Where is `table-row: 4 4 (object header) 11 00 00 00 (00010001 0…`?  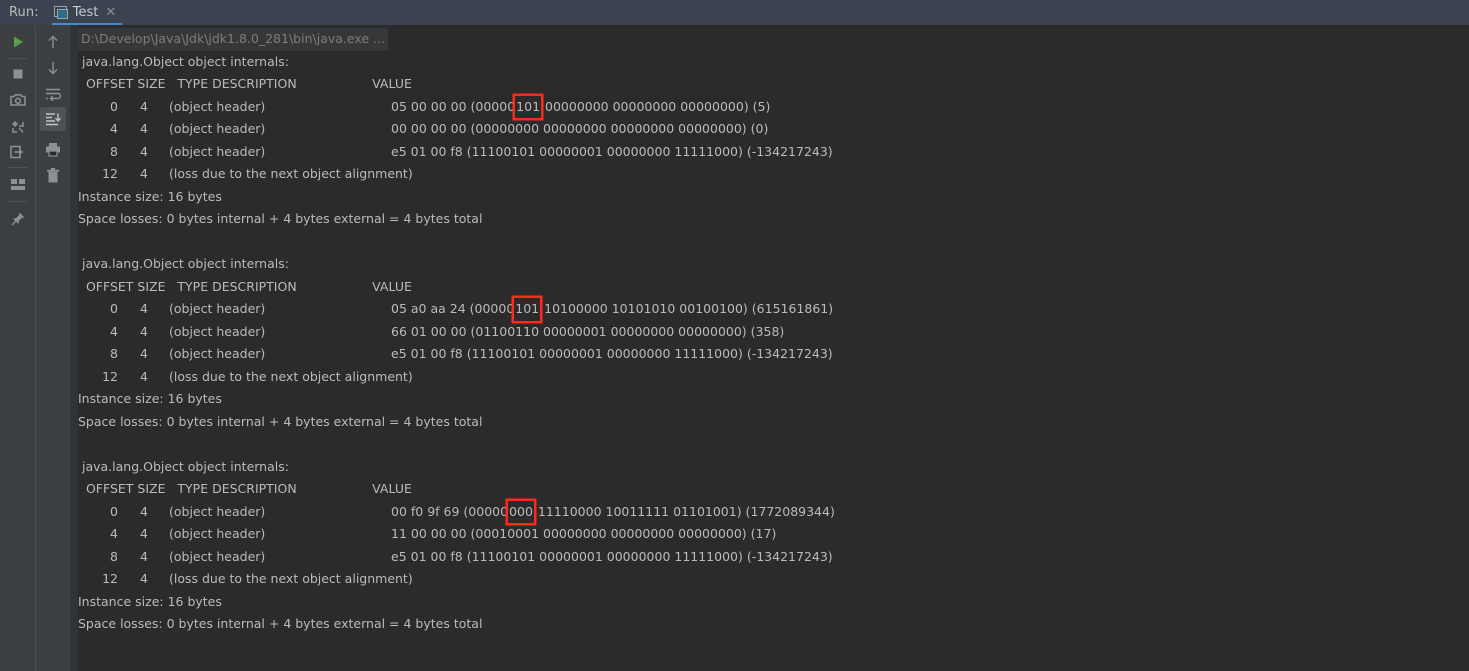 table-row: 4 4 (object header) 11 00 00 00 (00010001 0… is located at coordinates (773, 534).